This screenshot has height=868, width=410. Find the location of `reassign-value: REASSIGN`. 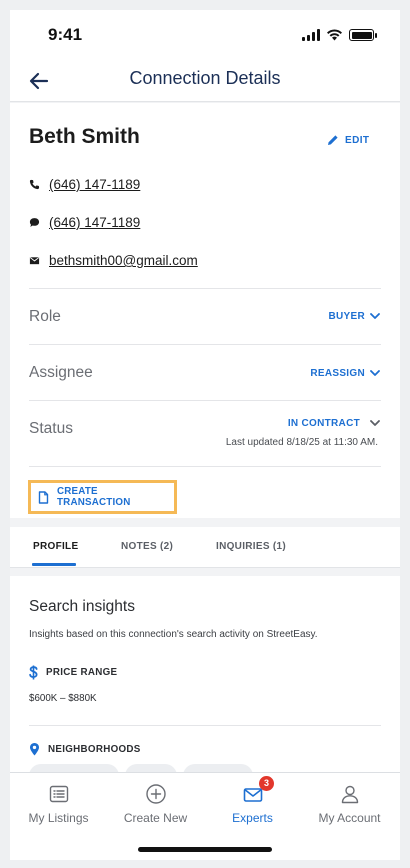

reassign-value: REASSIGN is located at coordinates (337, 373).